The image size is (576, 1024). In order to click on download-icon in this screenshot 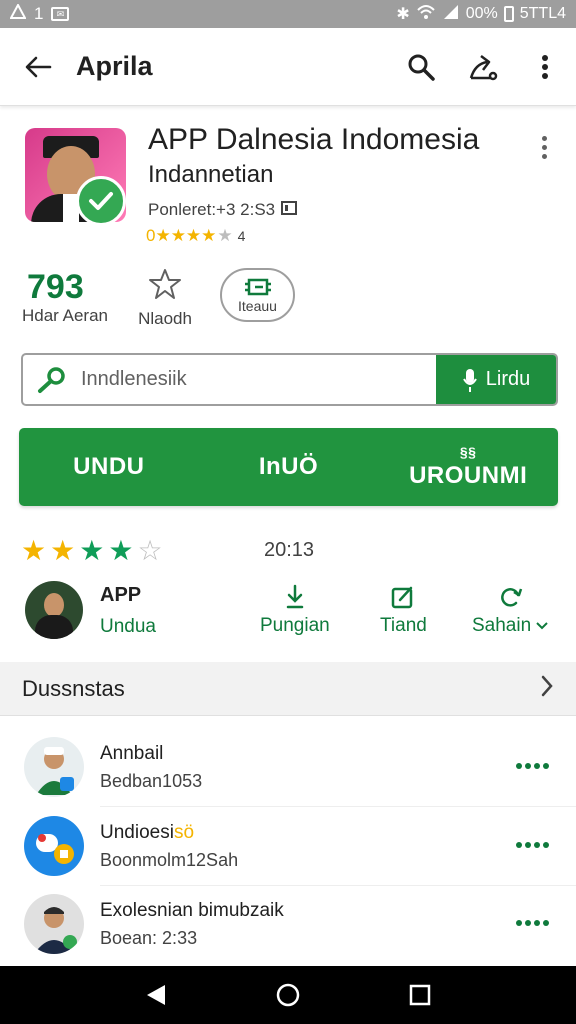, I will do `click(295, 597)`.